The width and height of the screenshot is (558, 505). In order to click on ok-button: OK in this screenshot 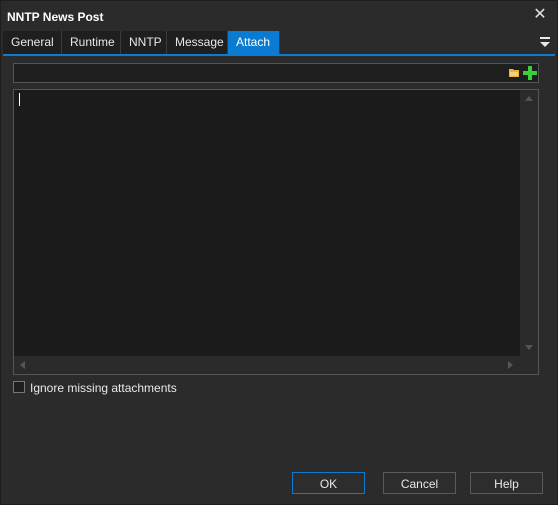, I will do `click(328, 483)`.